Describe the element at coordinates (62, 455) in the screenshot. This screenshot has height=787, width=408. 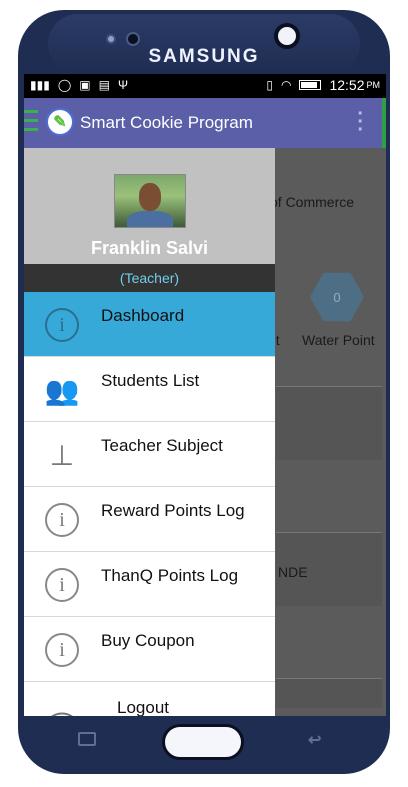
I see `joystick-icon: ⊥` at that location.